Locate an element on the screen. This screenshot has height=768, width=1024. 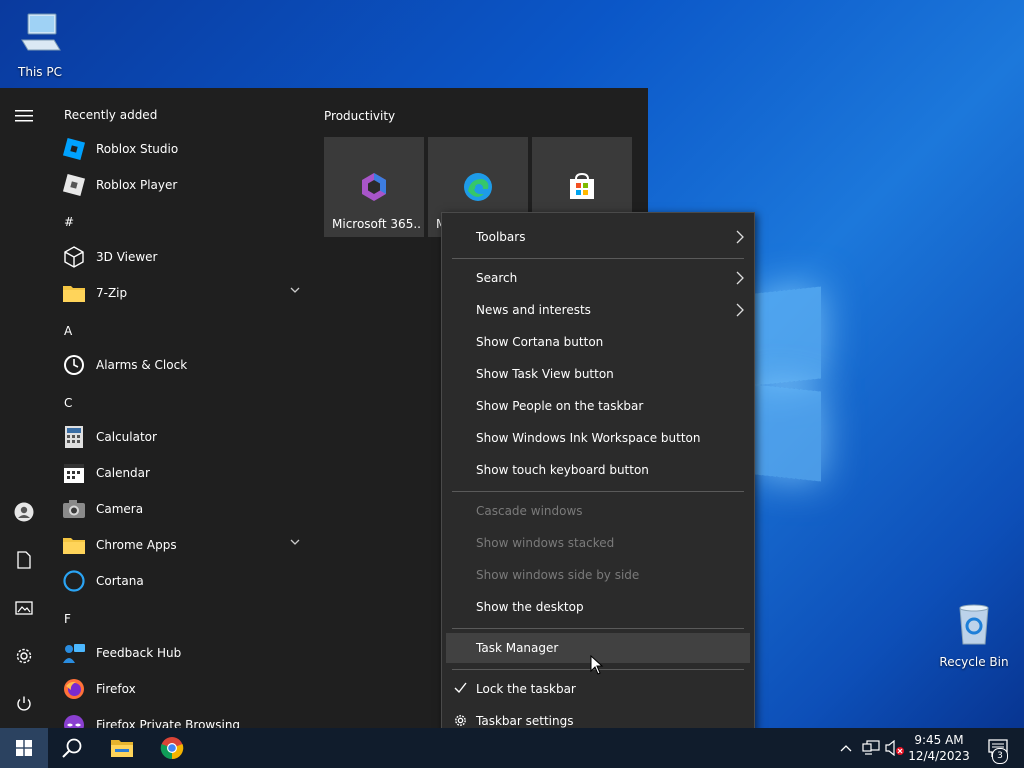
clock-tray-button: 9:45 AM 12/4/2023 is located at coordinates (939, 748).